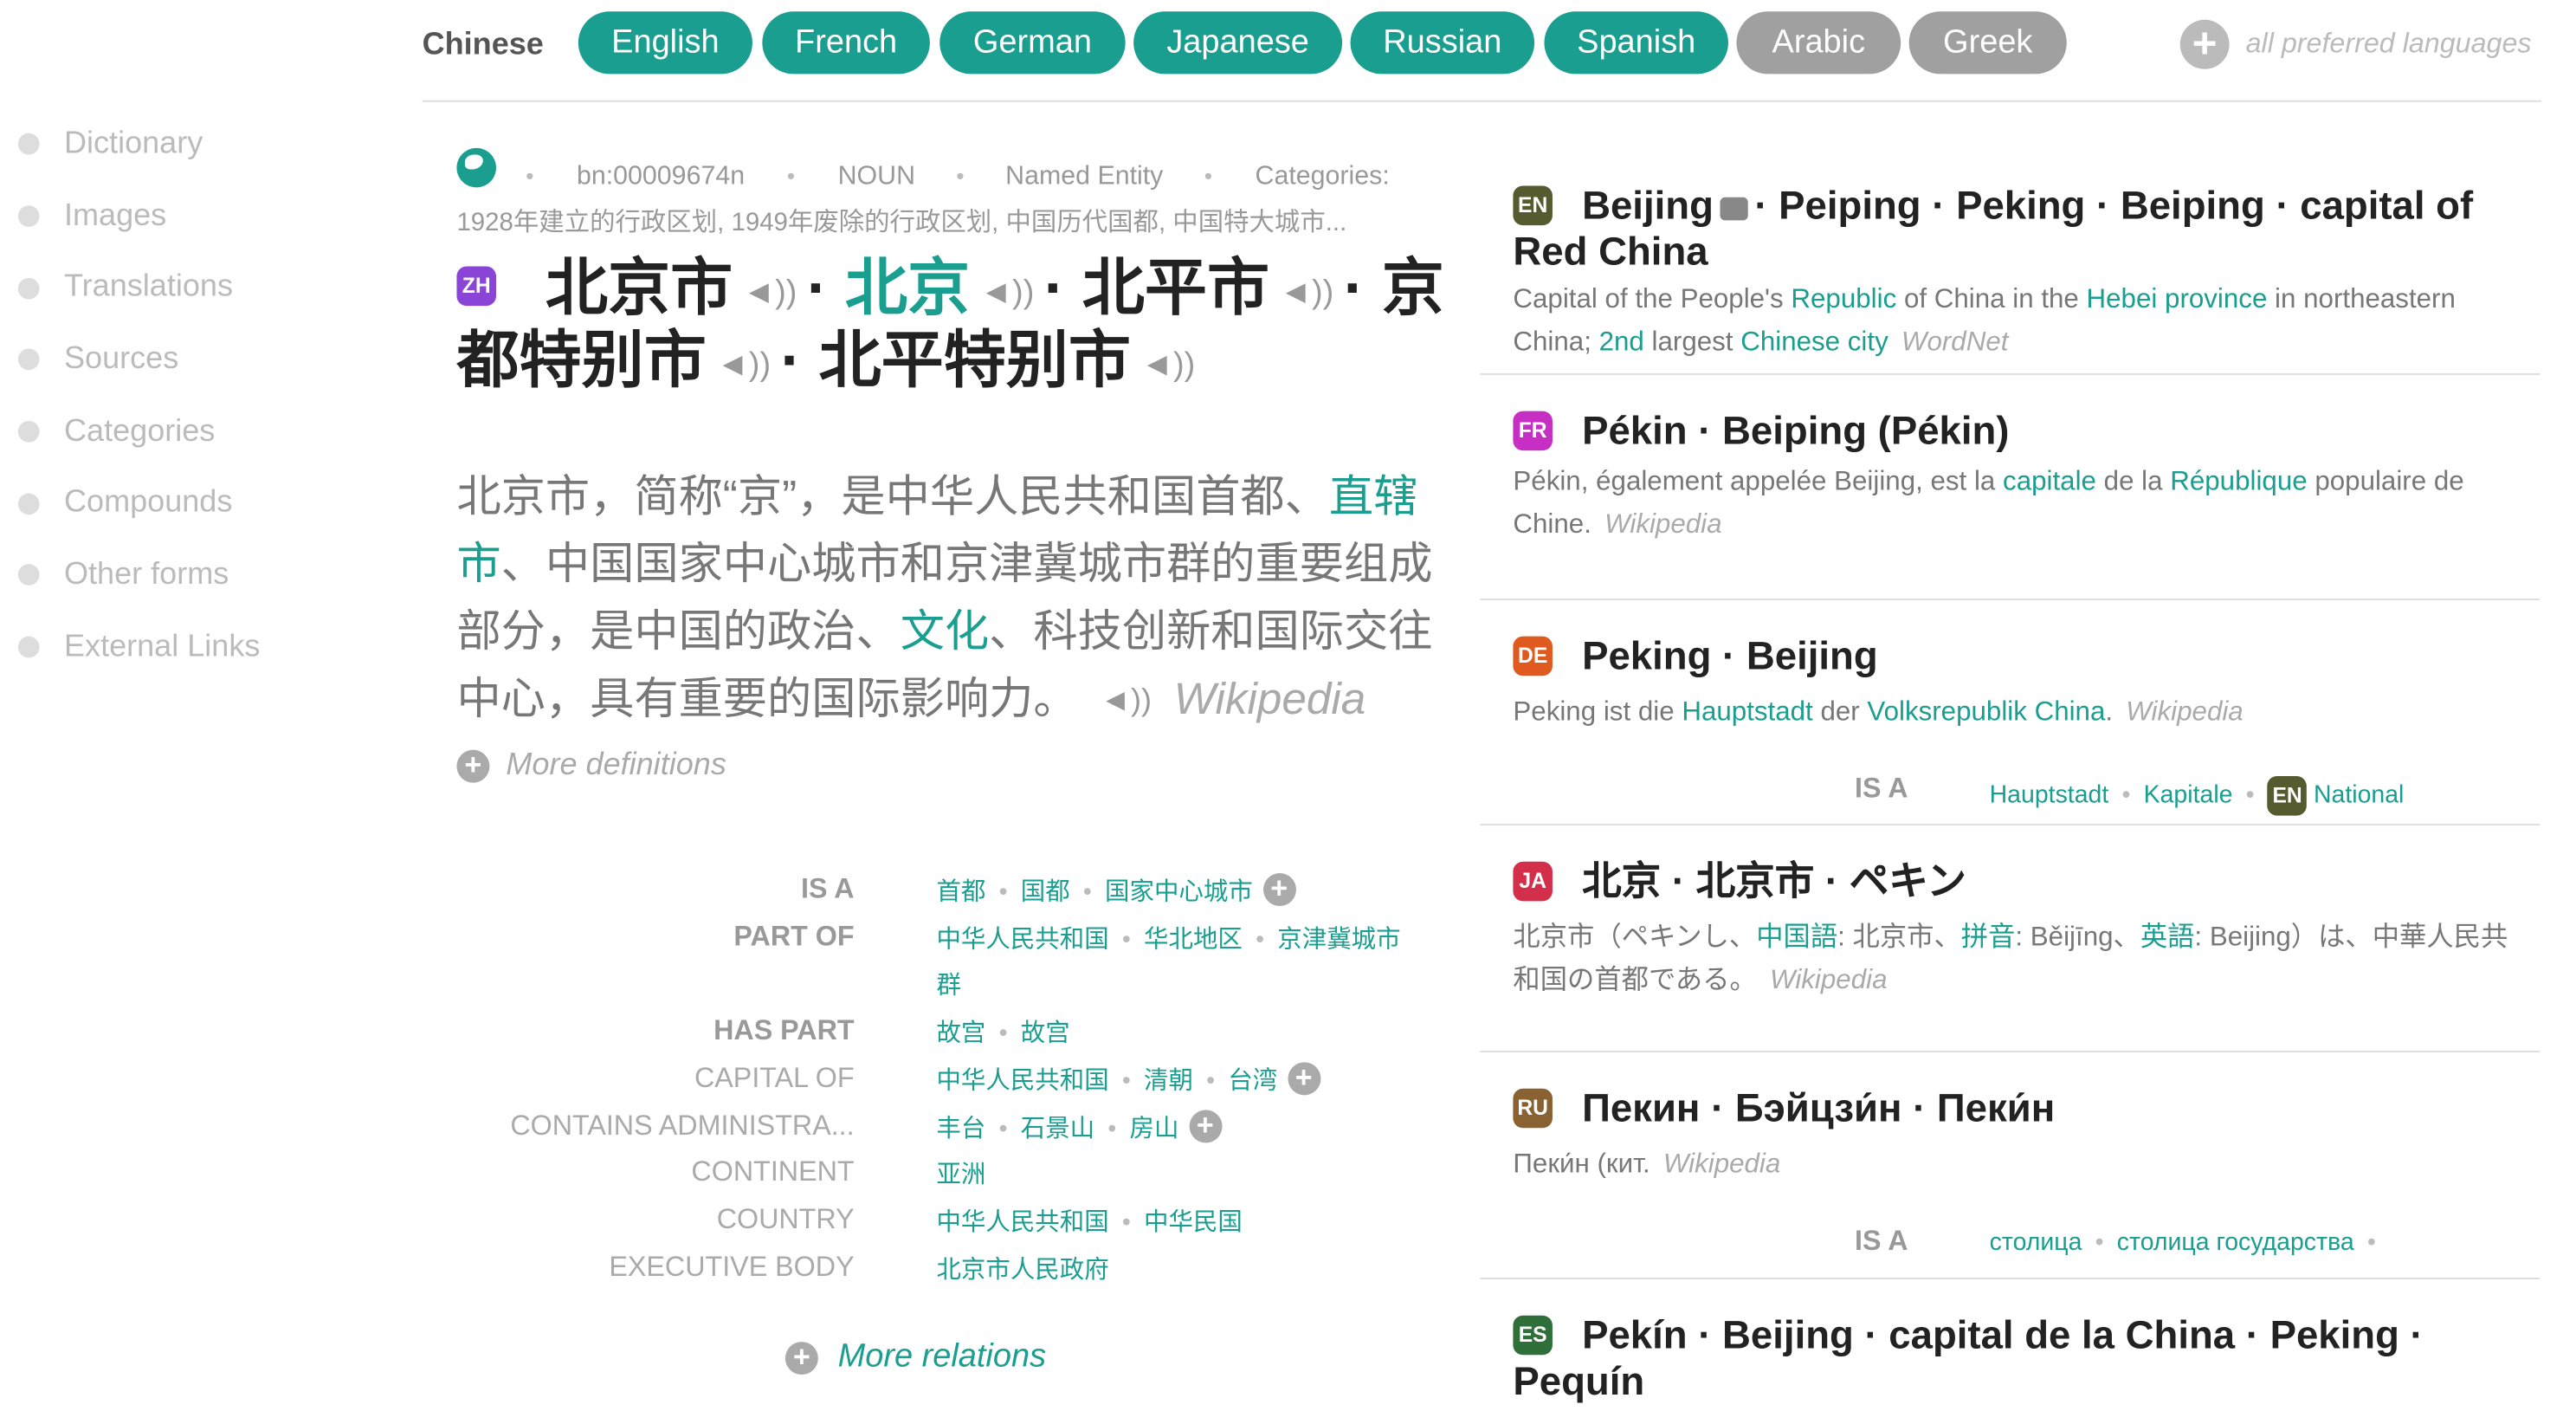 The height and width of the screenshot is (1424, 2576). I want to click on isa-link: Kapitale, so click(2188, 795).